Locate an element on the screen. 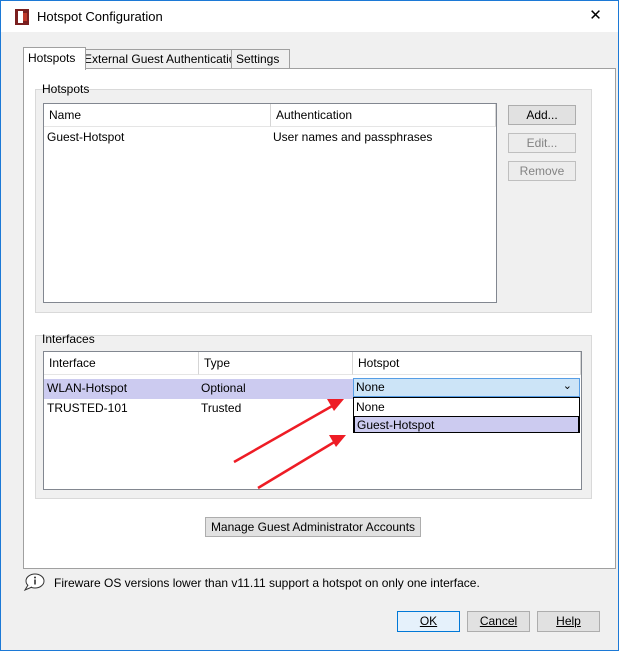  tab-hotspots: Hotspots is located at coordinates (54, 58).